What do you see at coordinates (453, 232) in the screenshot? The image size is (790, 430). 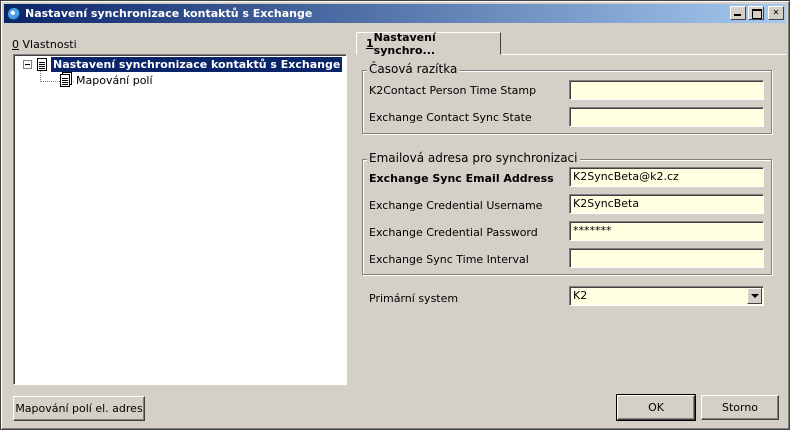 I see `credential-password-label: Exchange Credential Password` at bounding box center [453, 232].